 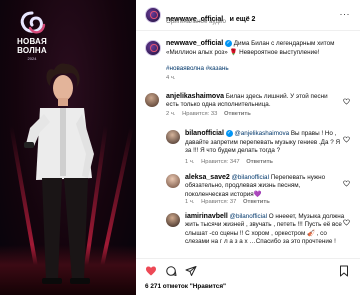 What do you see at coordinates (151, 271) in the screenshot?
I see `like-heart-icon` at bounding box center [151, 271].